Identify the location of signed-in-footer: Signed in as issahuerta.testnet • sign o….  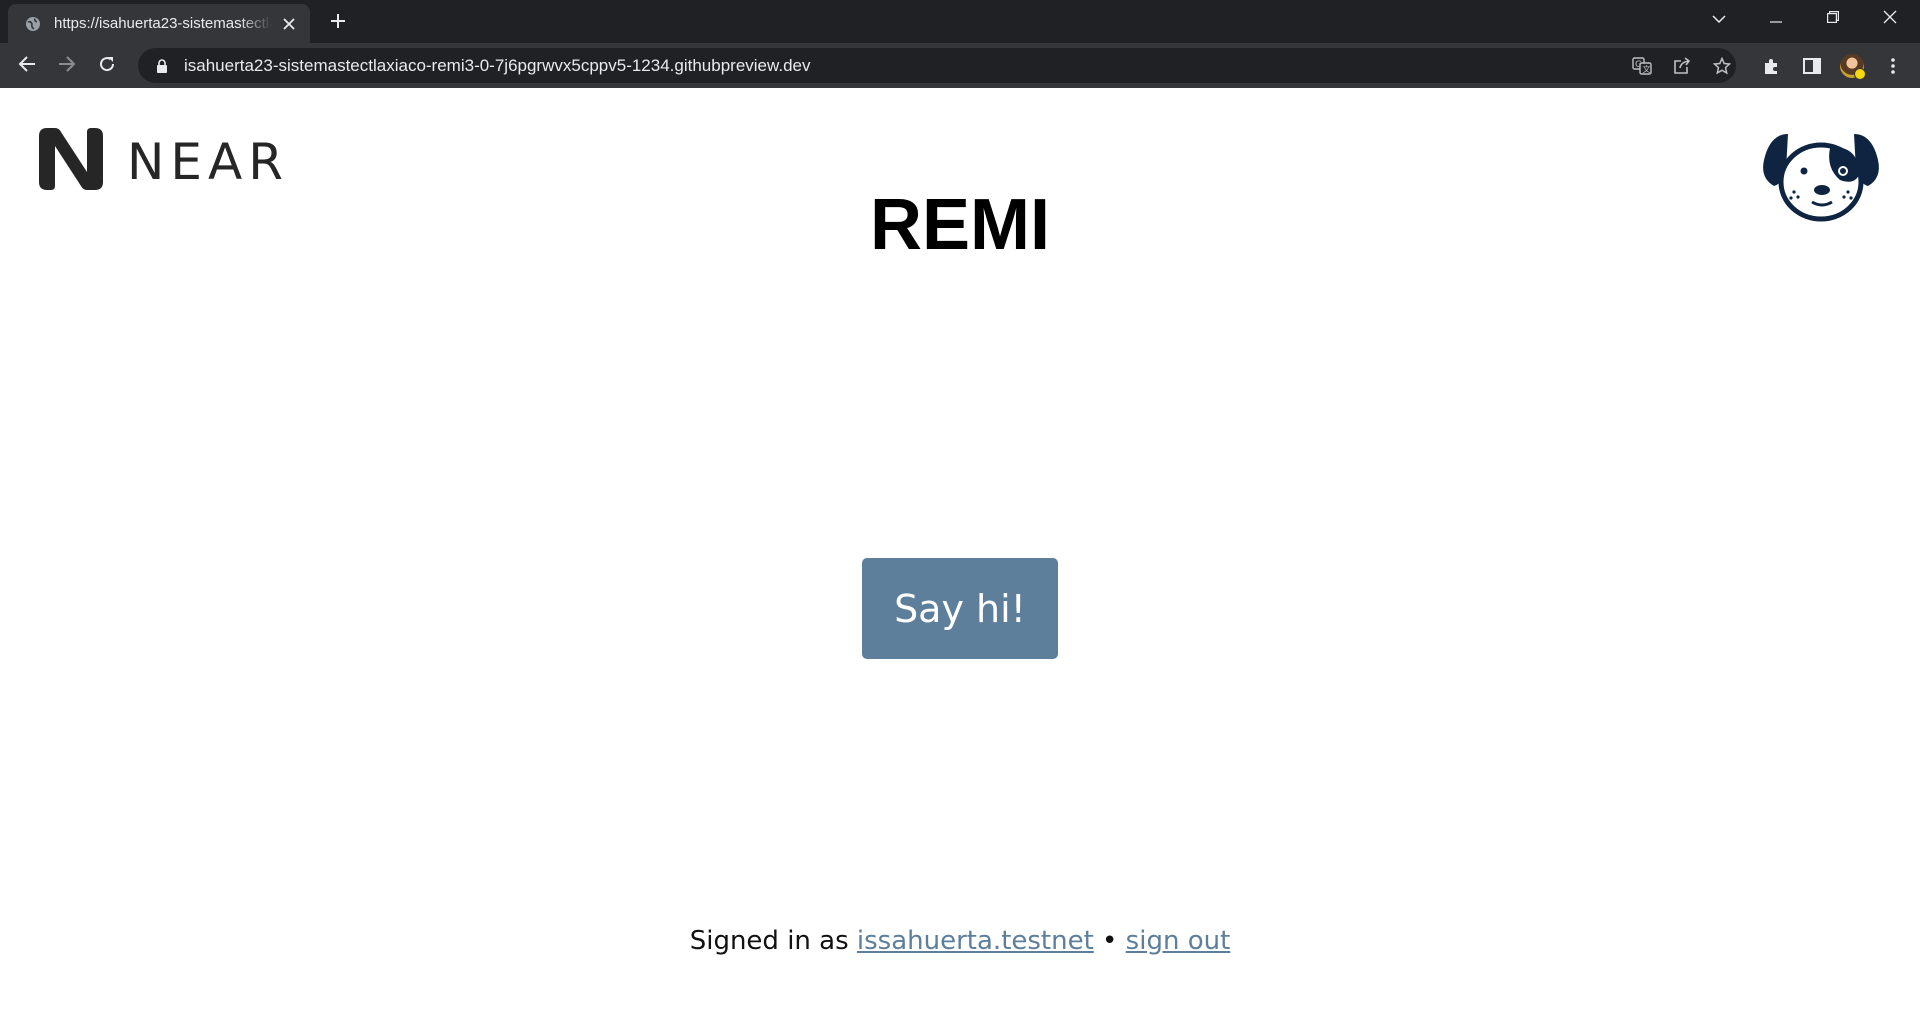
(960, 941).